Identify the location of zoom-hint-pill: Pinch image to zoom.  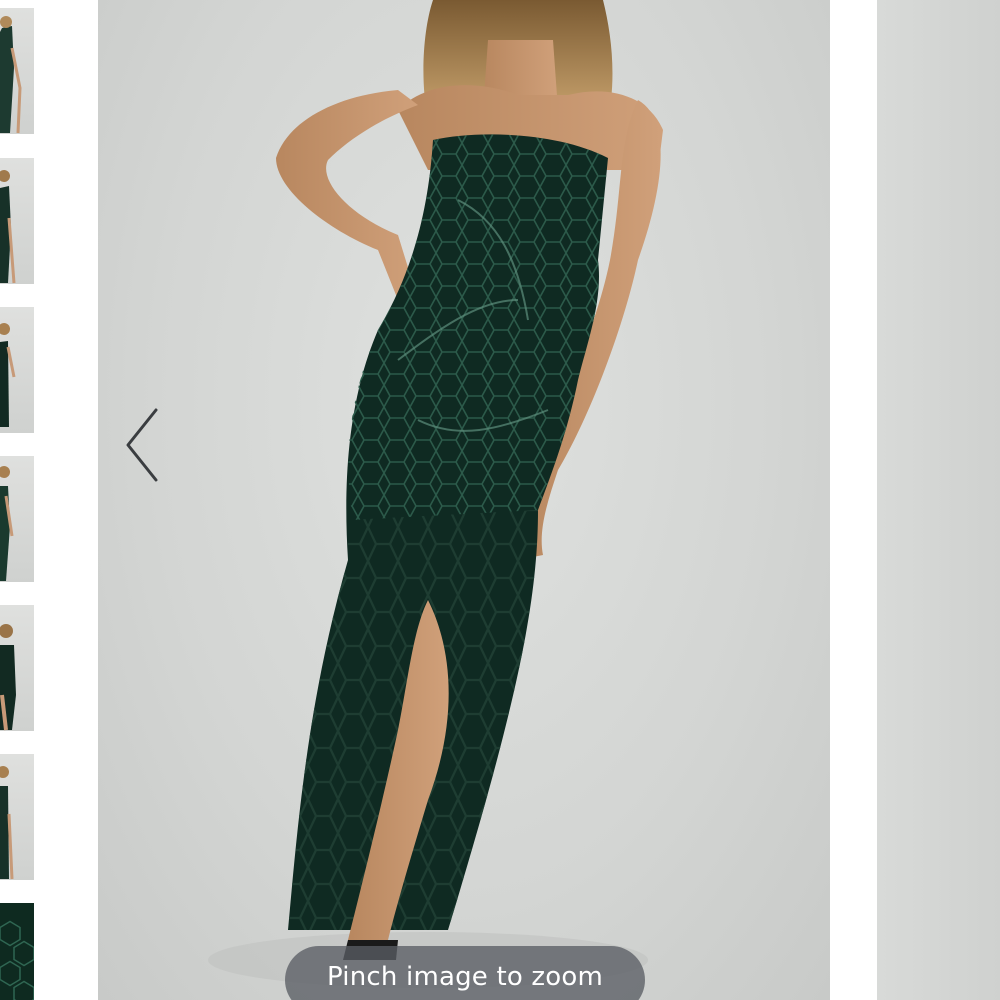
(465, 973).